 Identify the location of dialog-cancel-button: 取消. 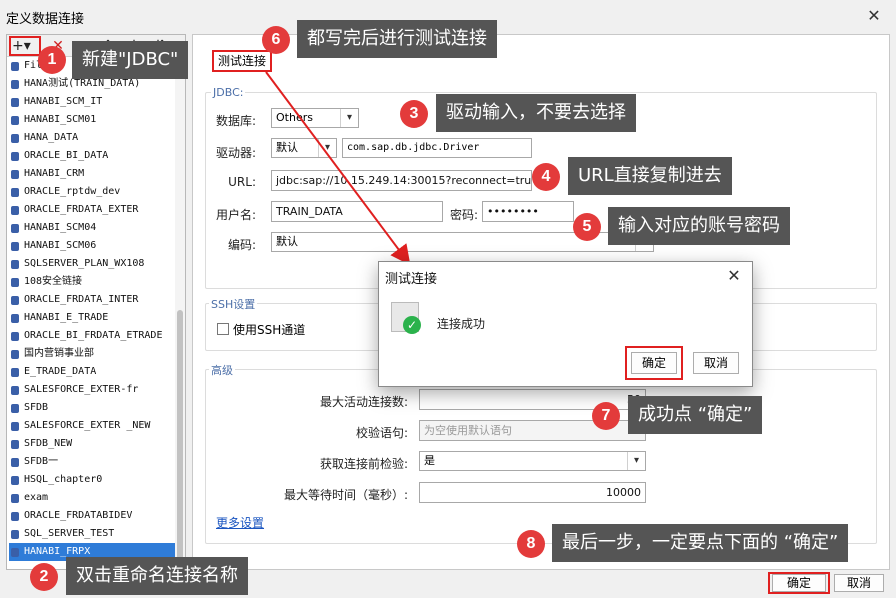
(716, 363).